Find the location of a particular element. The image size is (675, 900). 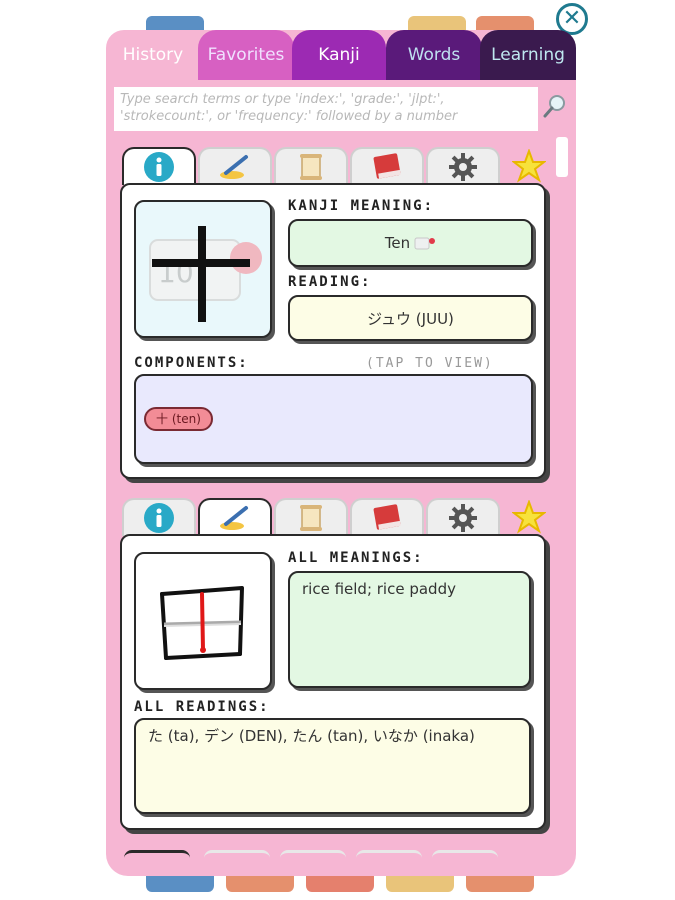

card1-tab-dictionary is located at coordinates (387, 166).